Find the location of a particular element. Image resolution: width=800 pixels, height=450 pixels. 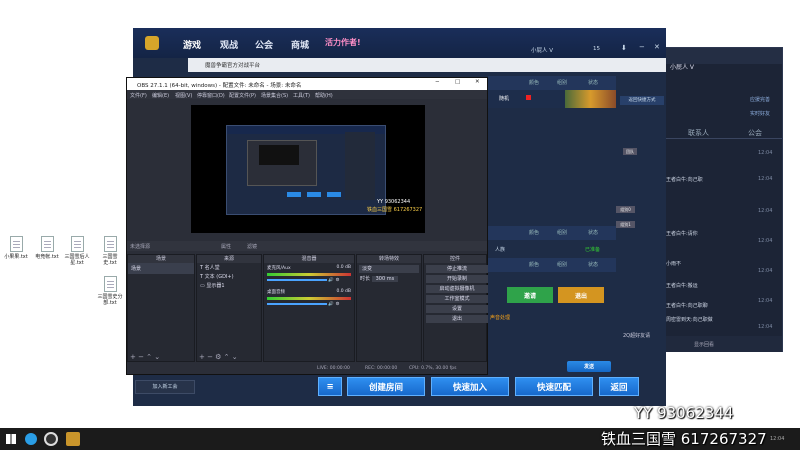

desktop-icon-2: 电竞帐.txt is located at coordinates (47, 248).